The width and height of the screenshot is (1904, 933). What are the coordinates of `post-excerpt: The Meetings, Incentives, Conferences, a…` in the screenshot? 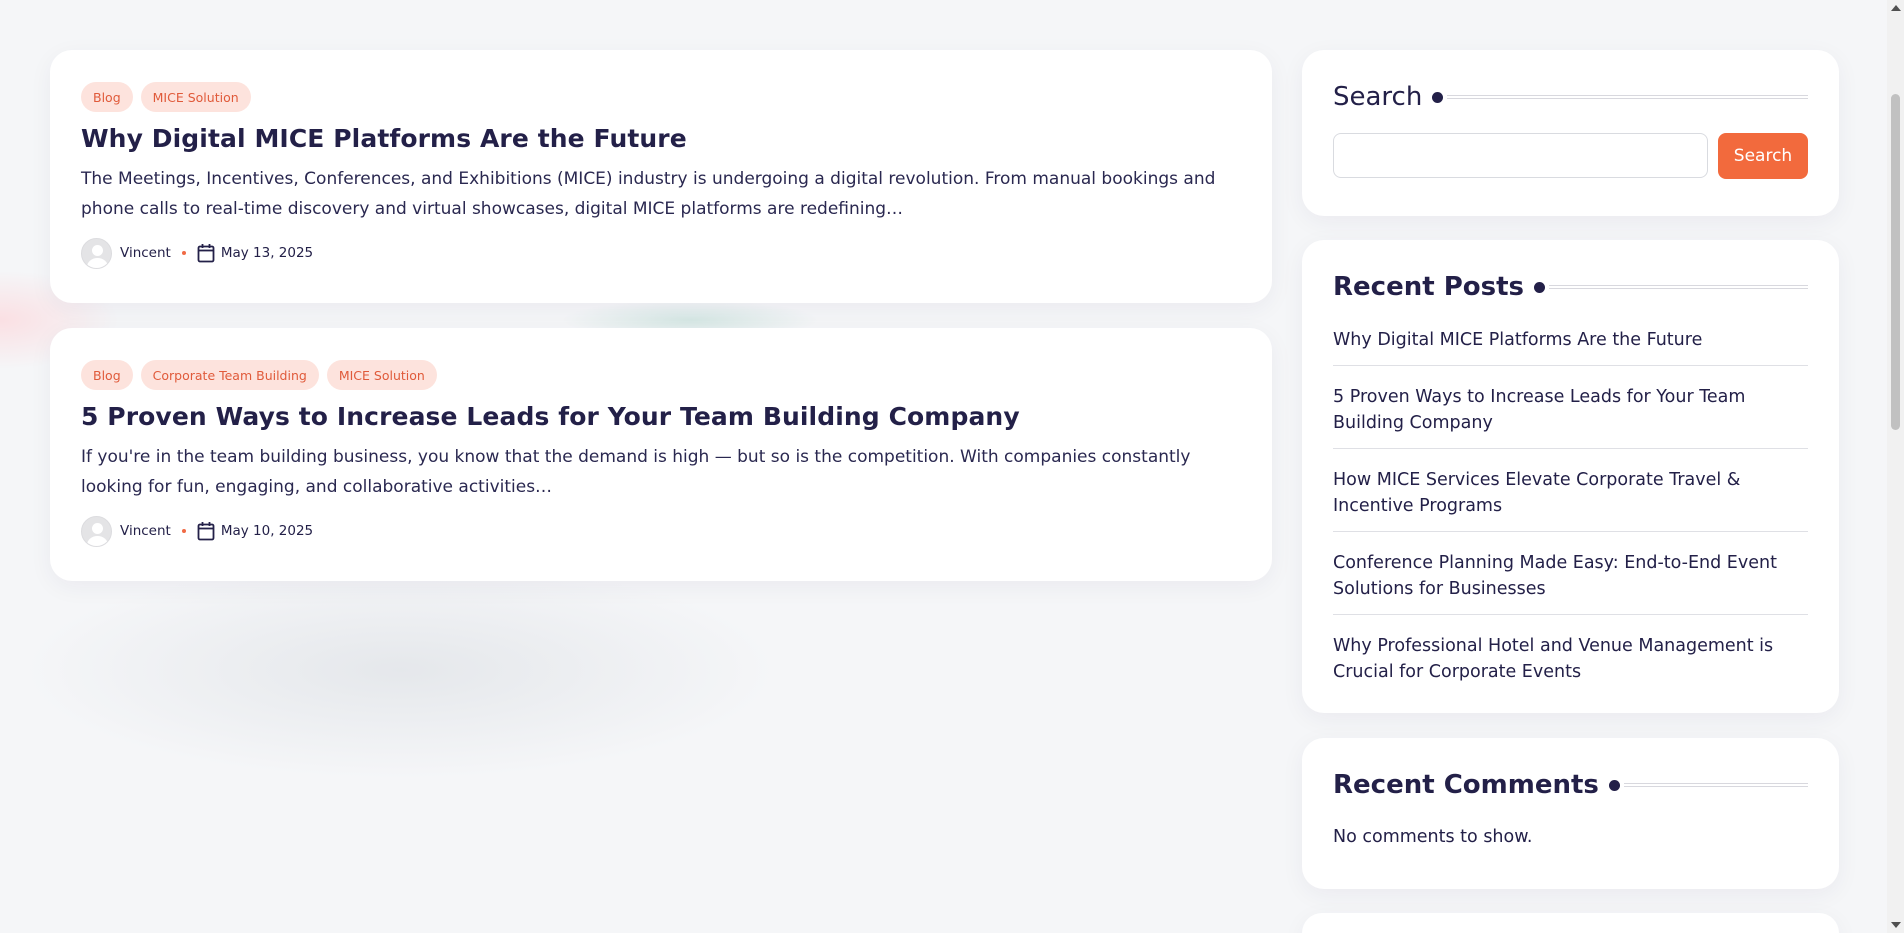 It's located at (648, 194).